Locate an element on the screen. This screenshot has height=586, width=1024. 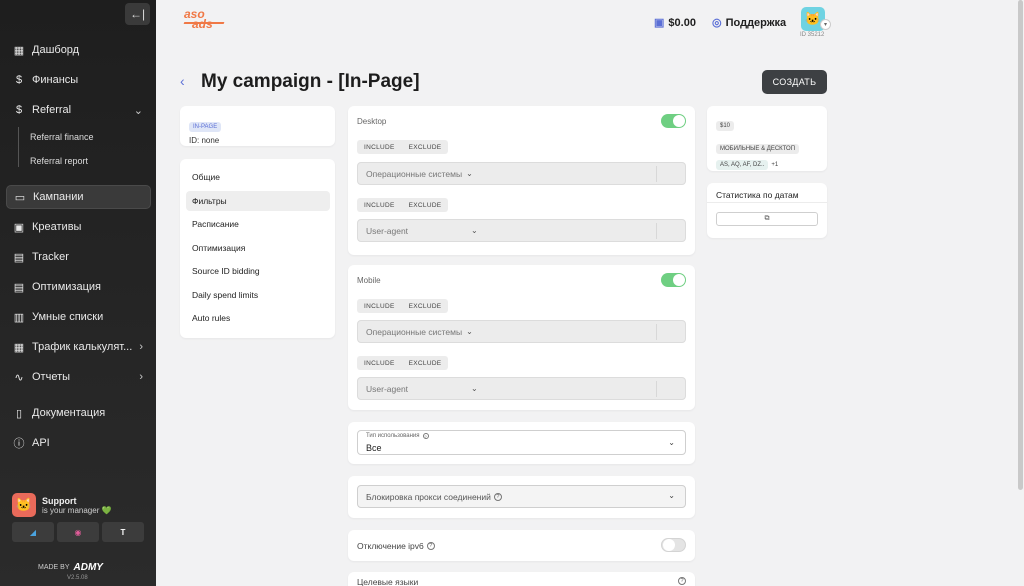
usage-type-label-text: Тип использования is located at coordinates (393, 436).